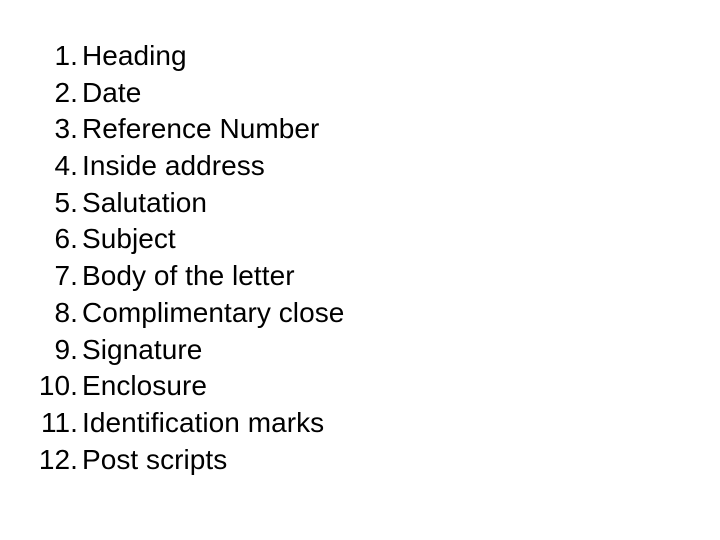  I want to click on list-item-marker: 10., so click(58, 386).